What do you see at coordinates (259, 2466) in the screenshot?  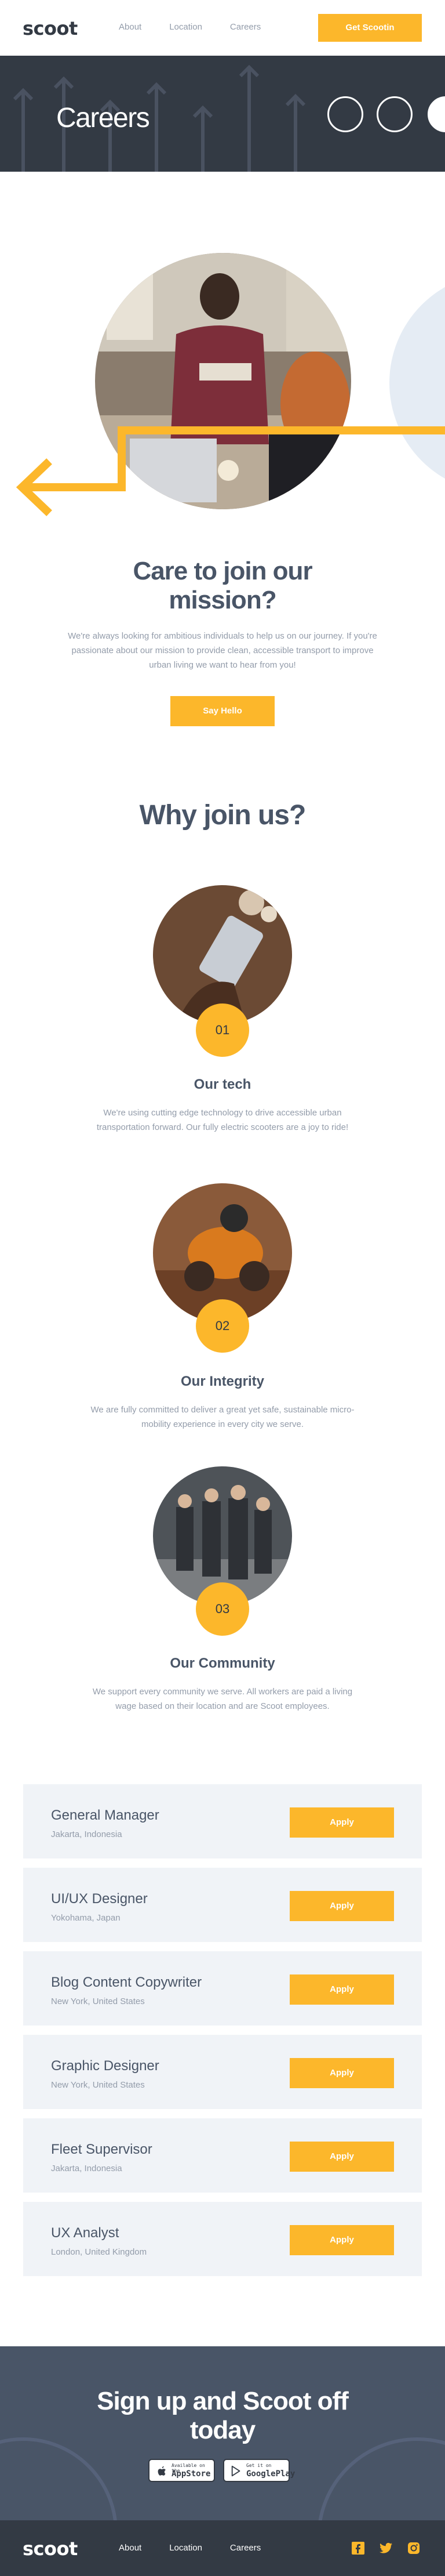 I see `googleplay-small-label: Get it on` at bounding box center [259, 2466].